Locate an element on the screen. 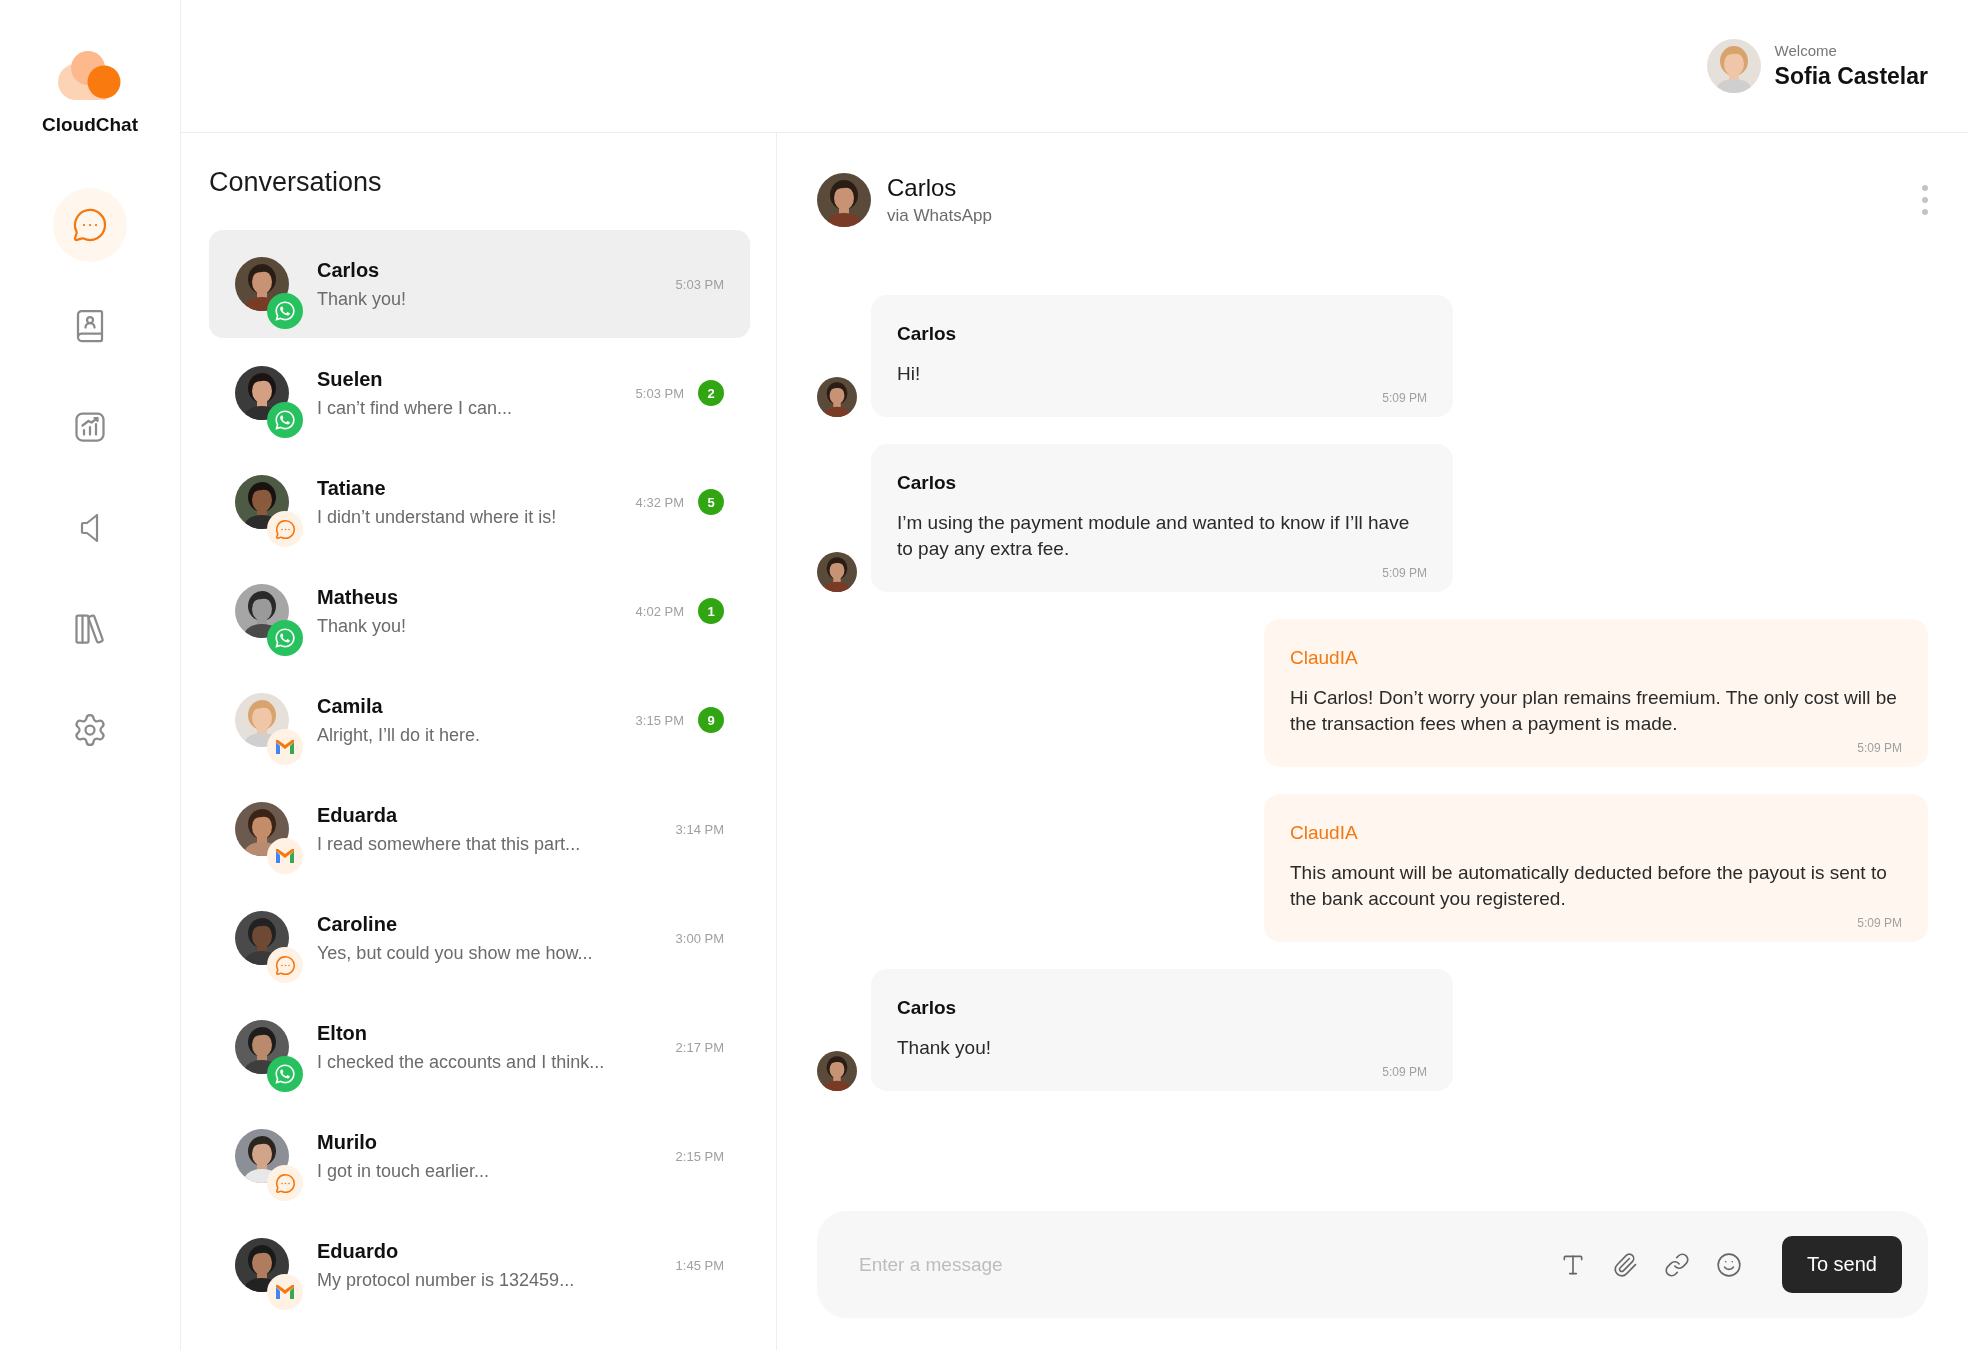 This screenshot has height=1350, width=1968. user-name: Sofia Castelar is located at coordinates (1851, 76).